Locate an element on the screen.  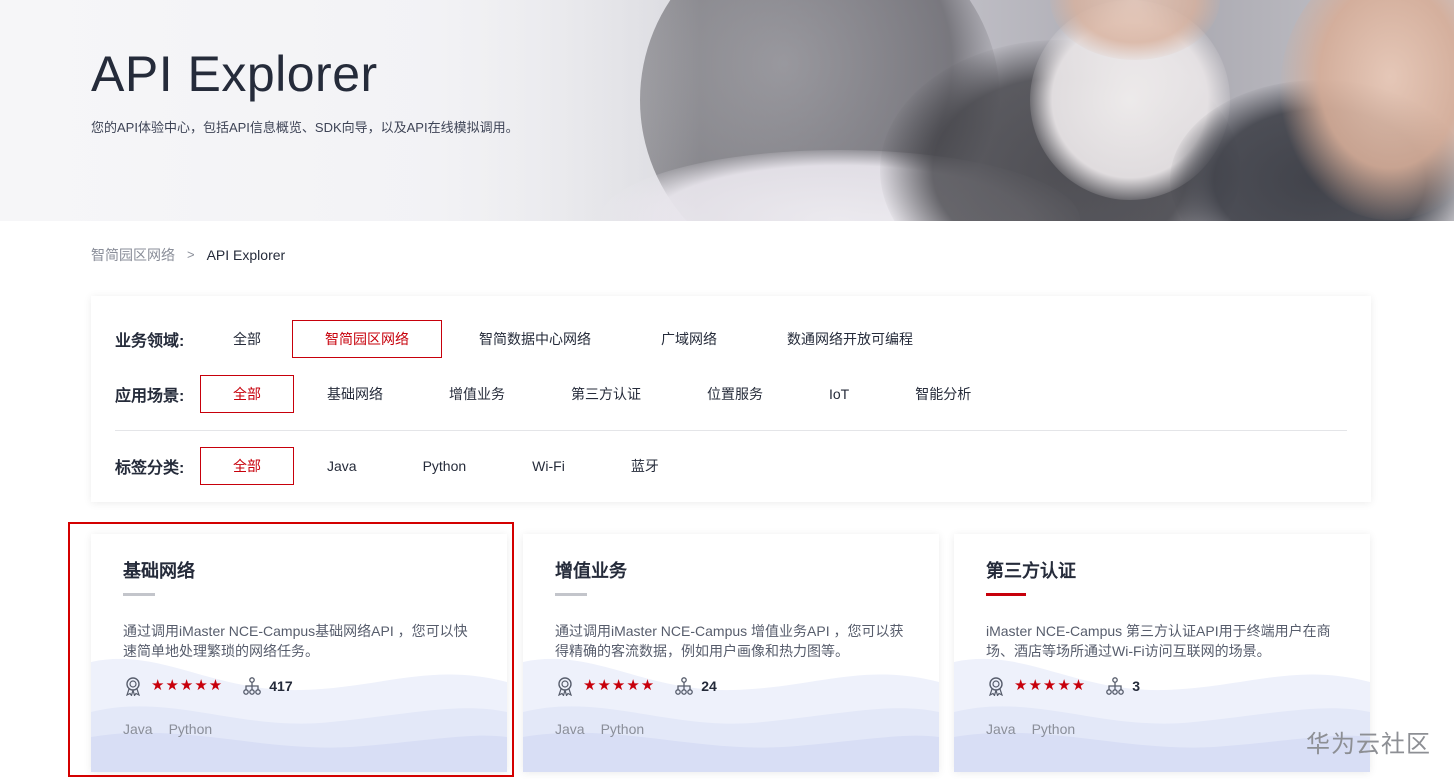
breadcrumb: 智简园区网络 > API Explorer is located at coordinates (188, 255).